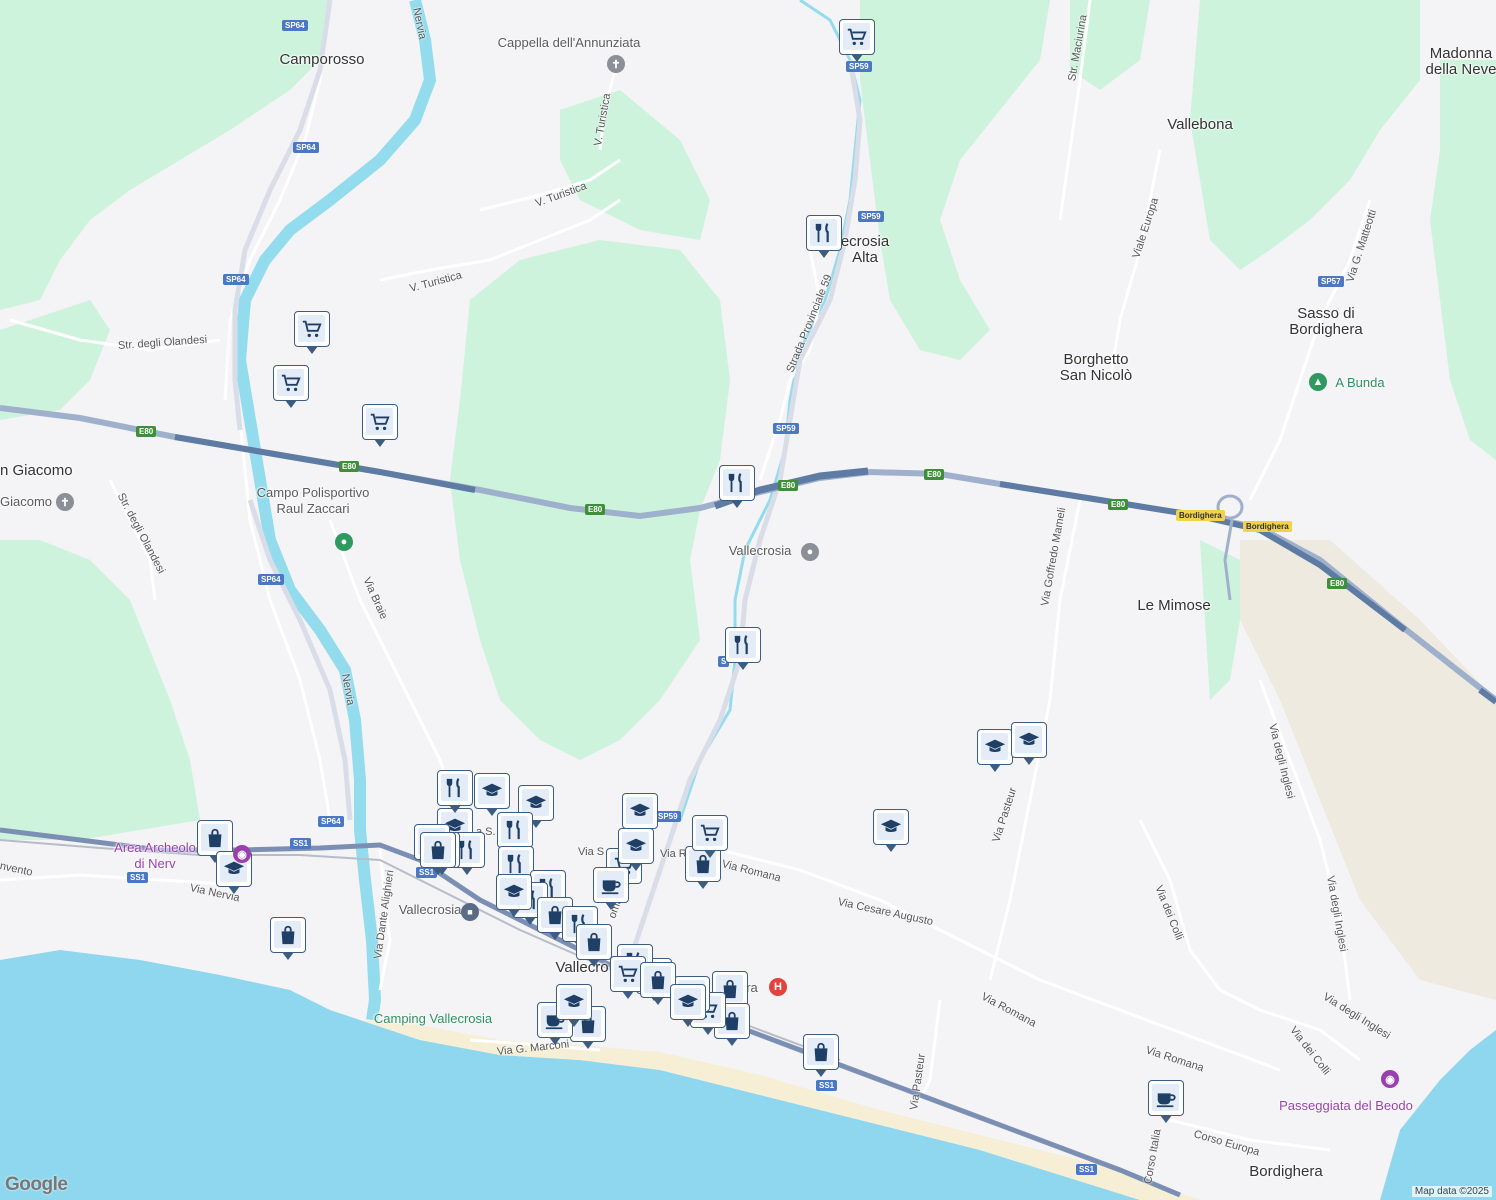 The image size is (1496, 1200). I want to click on sports-field-icon: ●, so click(344, 542).